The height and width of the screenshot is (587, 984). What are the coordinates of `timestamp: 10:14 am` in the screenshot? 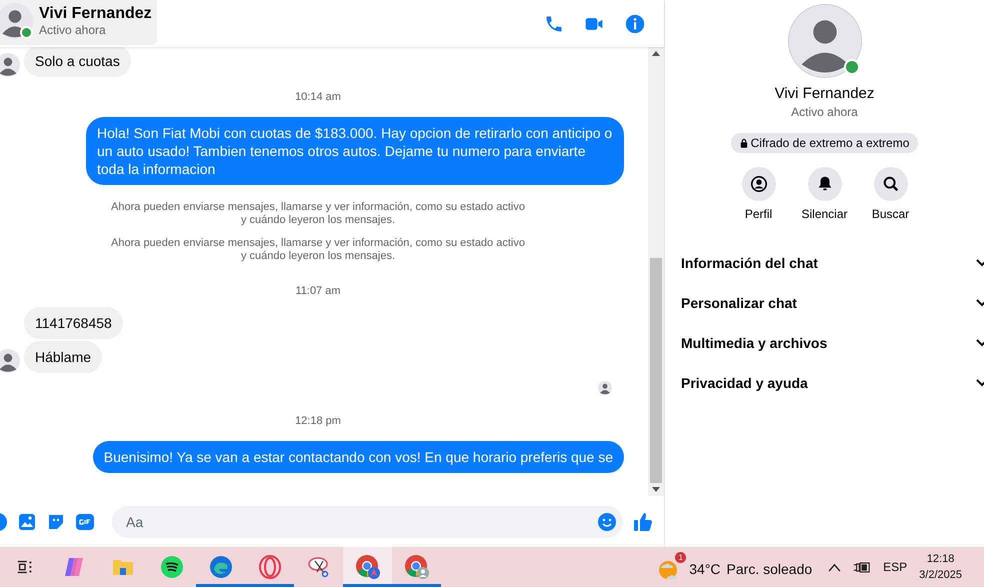 It's located at (318, 97).